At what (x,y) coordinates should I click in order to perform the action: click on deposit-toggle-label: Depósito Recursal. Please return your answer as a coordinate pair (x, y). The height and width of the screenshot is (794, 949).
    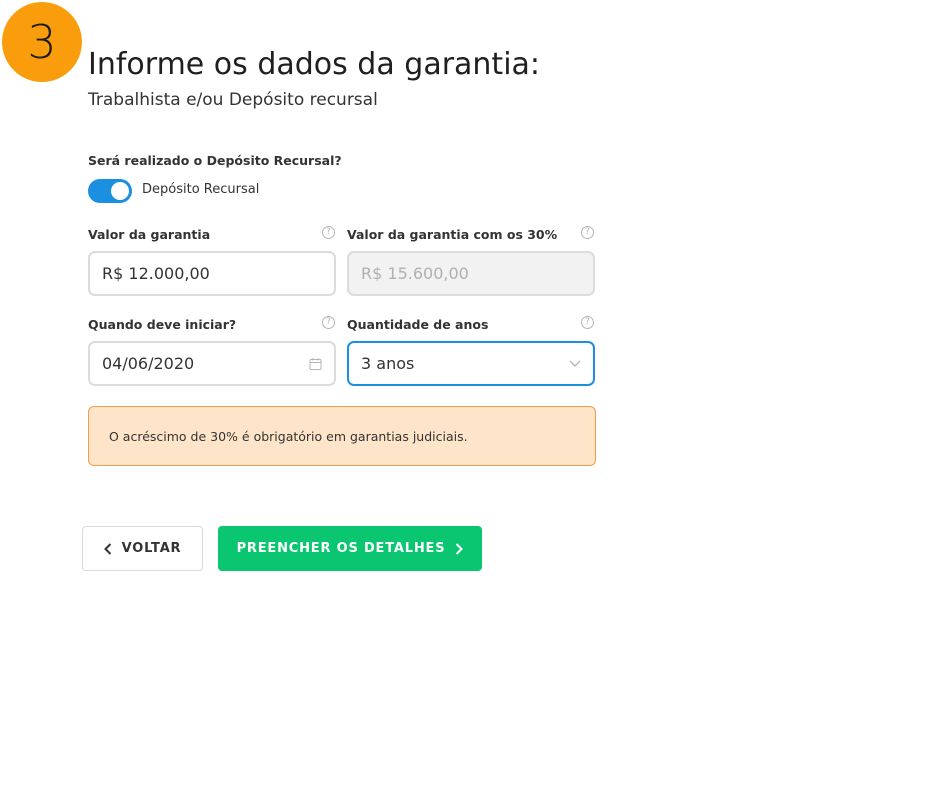
    Looking at the image, I should click on (201, 189).